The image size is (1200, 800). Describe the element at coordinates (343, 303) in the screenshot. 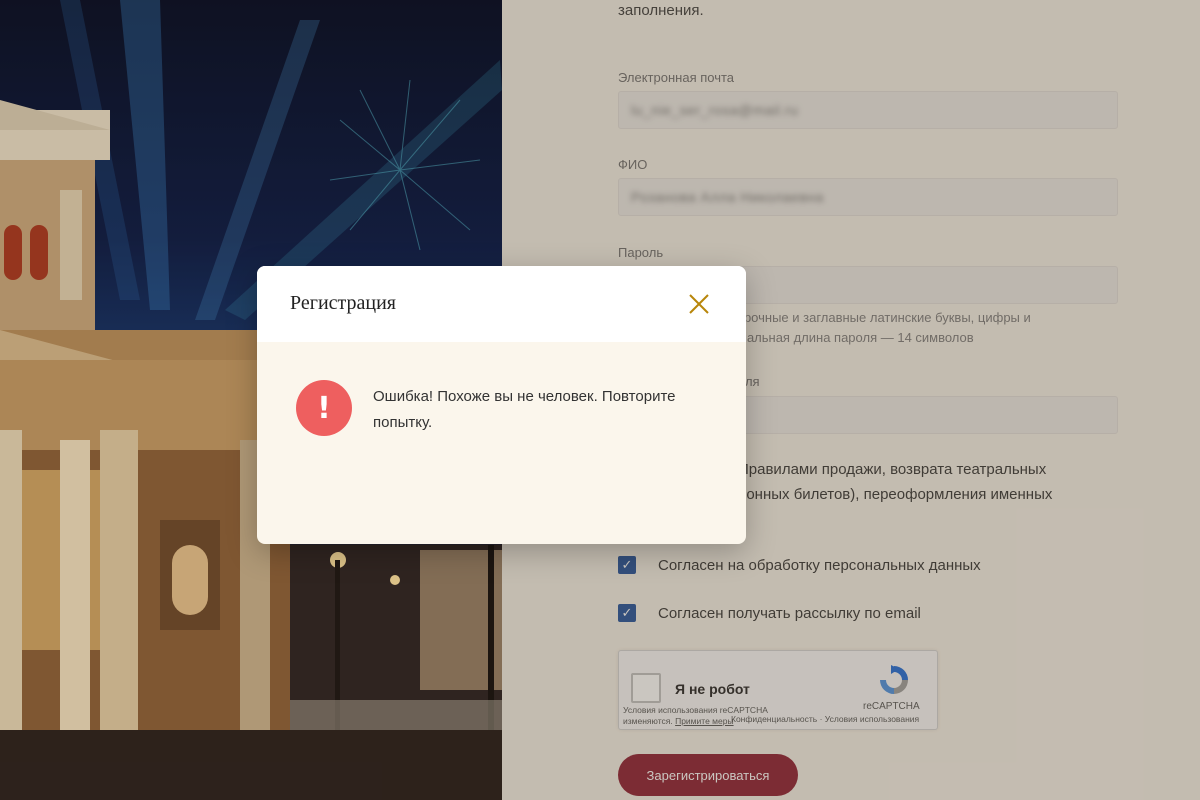

I see `modal-title: Регистрация` at that location.